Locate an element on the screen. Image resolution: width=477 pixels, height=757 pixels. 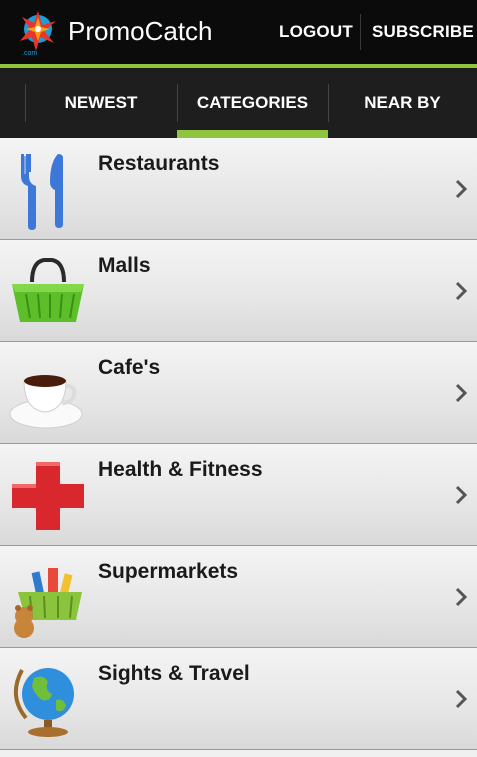
logout-button: LOGOUT is located at coordinates (316, 32).